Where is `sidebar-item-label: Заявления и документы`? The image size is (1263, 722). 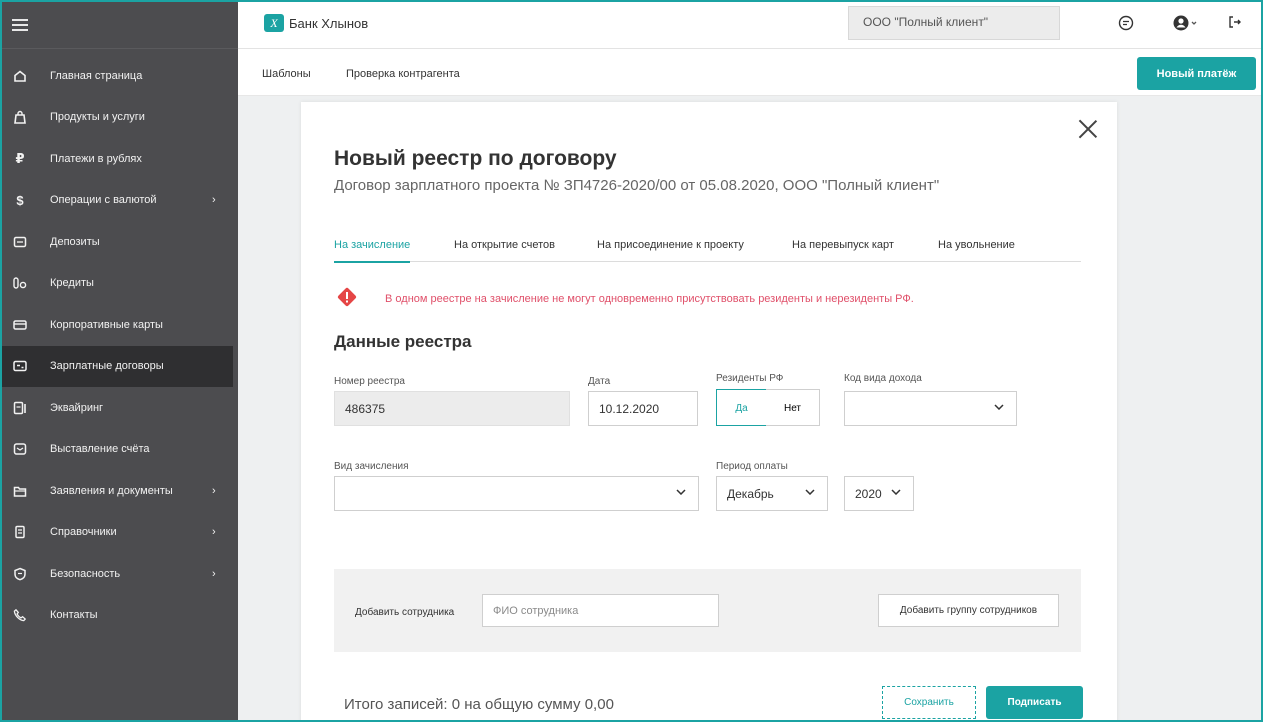
sidebar-item-label: Заявления и документы is located at coordinates (111, 490).